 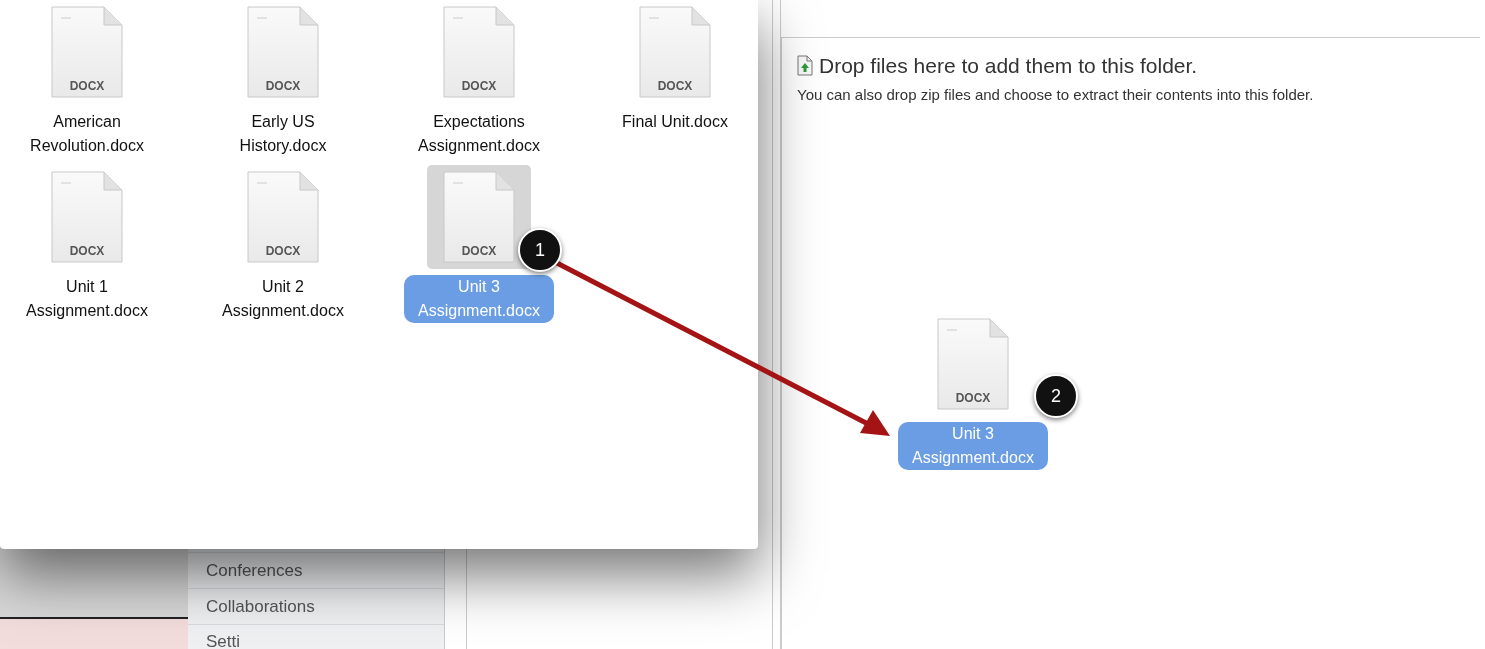 What do you see at coordinates (316, 570) in the screenshot?
I see `sidebar-item: Conferences` at bounding box center [316, 570].